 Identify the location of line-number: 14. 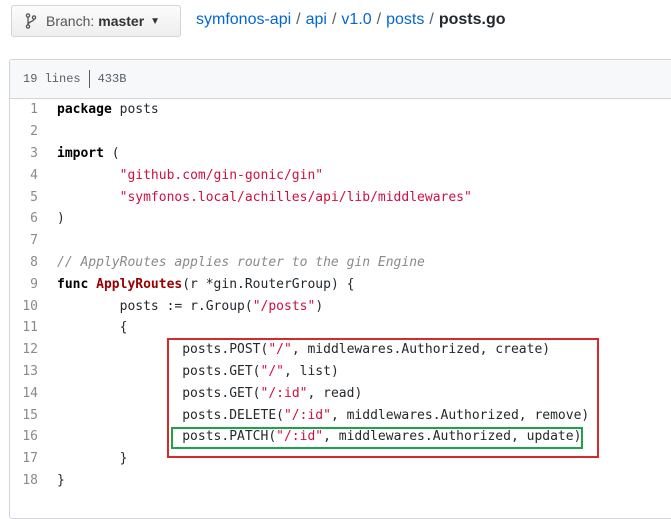
(24, 393).